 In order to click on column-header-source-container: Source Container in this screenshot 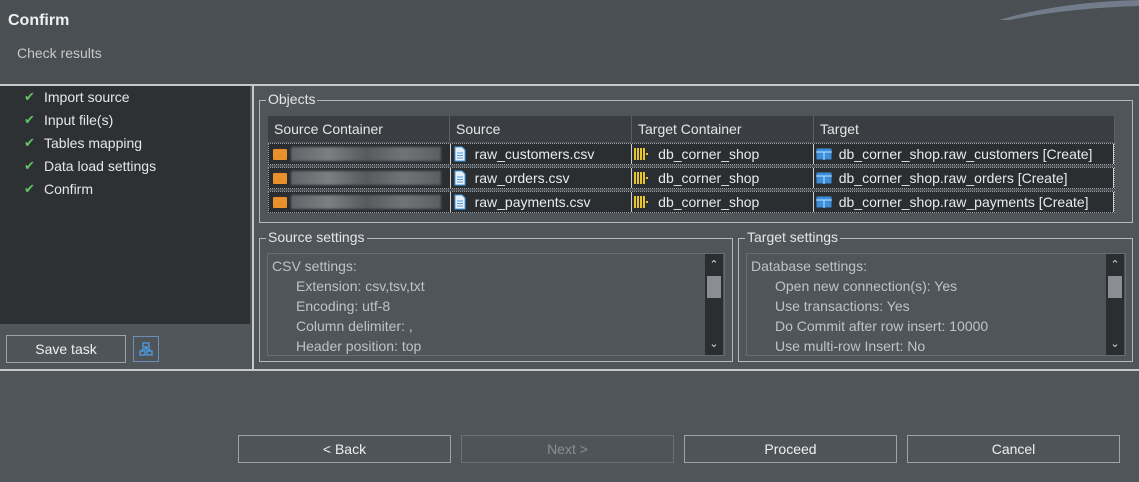, I will do `click(359, 129)`.